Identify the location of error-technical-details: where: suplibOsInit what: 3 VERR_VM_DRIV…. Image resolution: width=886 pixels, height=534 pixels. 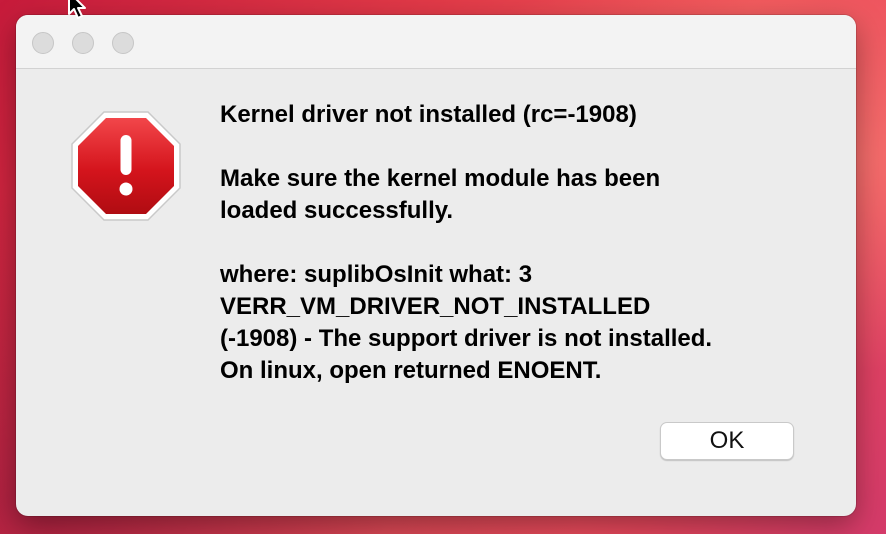
(466, 322).